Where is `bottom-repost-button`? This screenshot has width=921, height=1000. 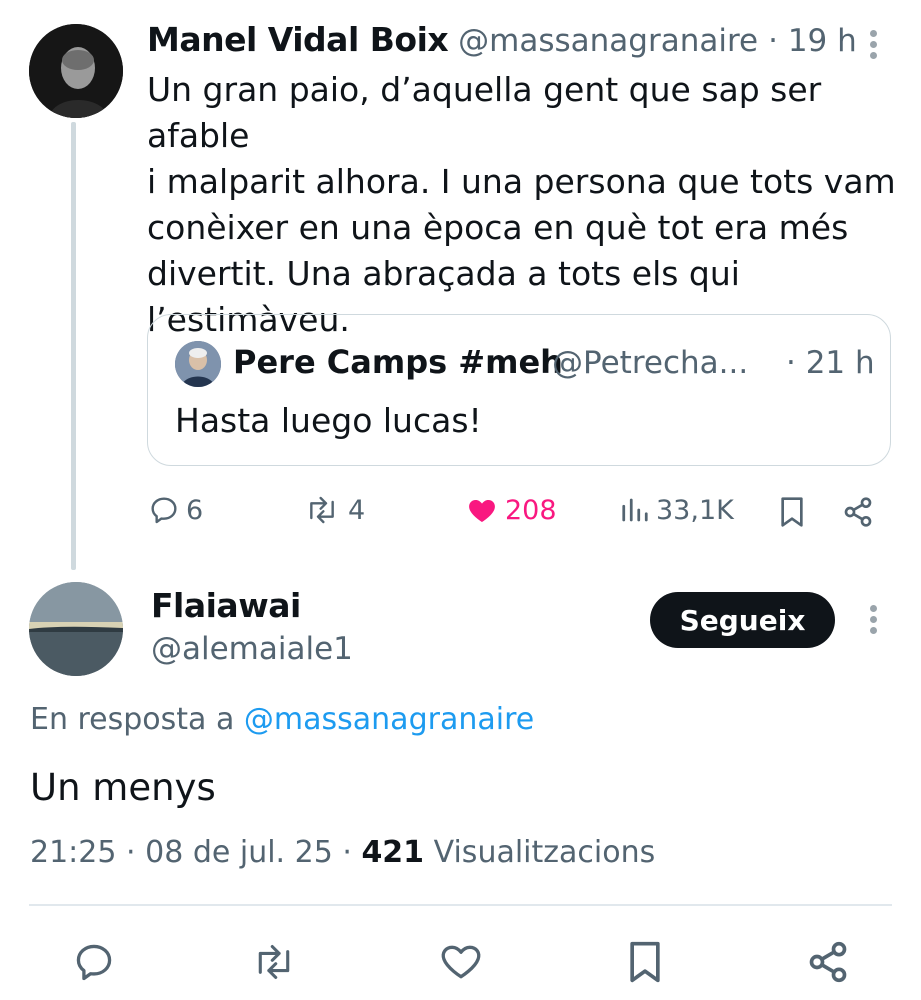 bottom-repost-button is located at coordinates (272, 962).